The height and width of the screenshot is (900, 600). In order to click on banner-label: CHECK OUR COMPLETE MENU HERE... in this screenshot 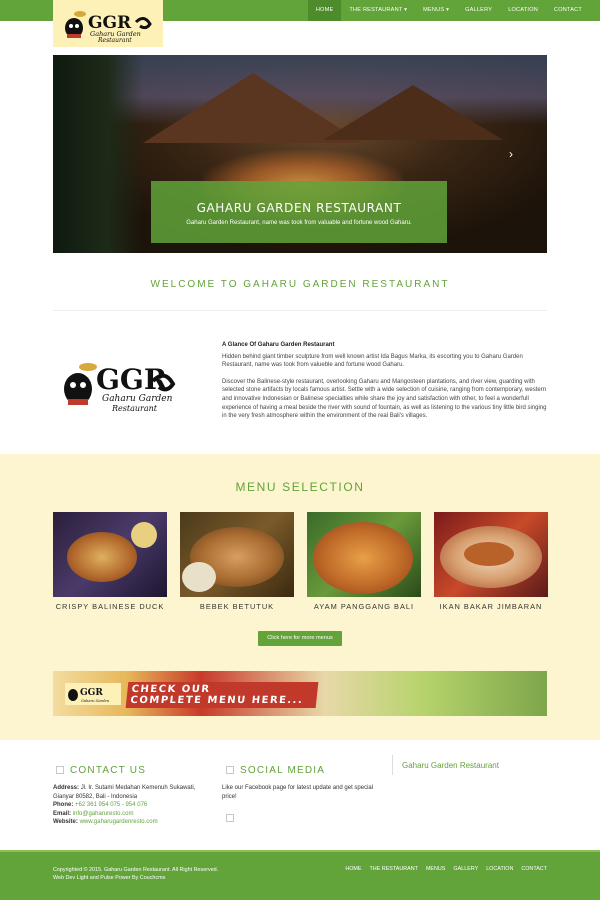, I will do `click(222, 695)`.